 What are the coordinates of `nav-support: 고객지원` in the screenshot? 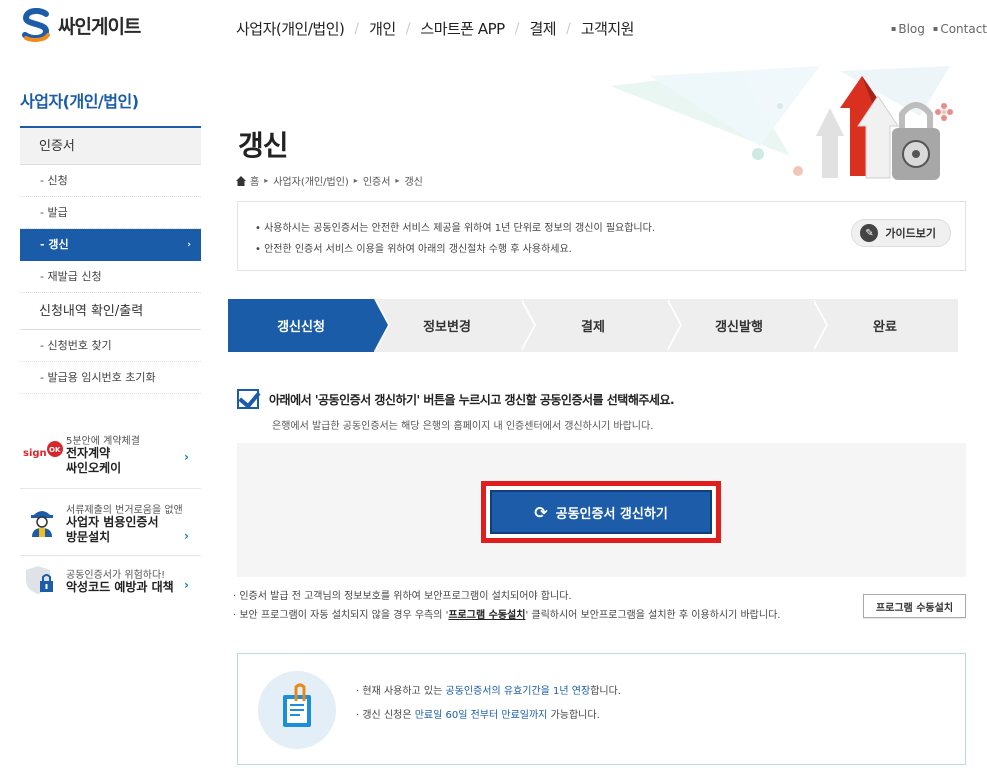 It's located at (608, 28).